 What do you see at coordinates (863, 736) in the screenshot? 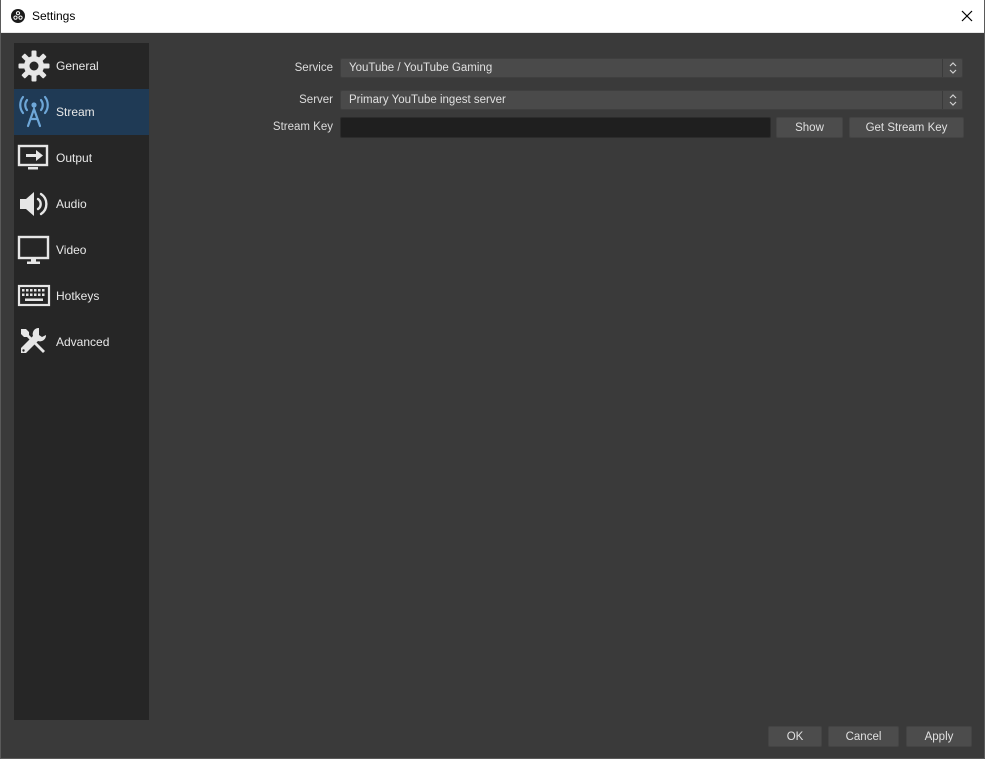
I see `cancel-button: Cancel` at bounding box center [863, 736].